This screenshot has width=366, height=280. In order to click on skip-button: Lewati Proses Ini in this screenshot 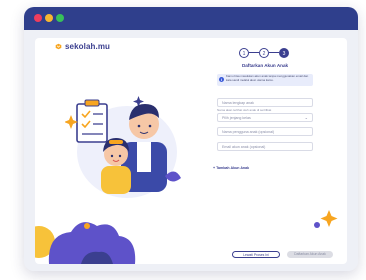, I will do `click(256, 254)`.